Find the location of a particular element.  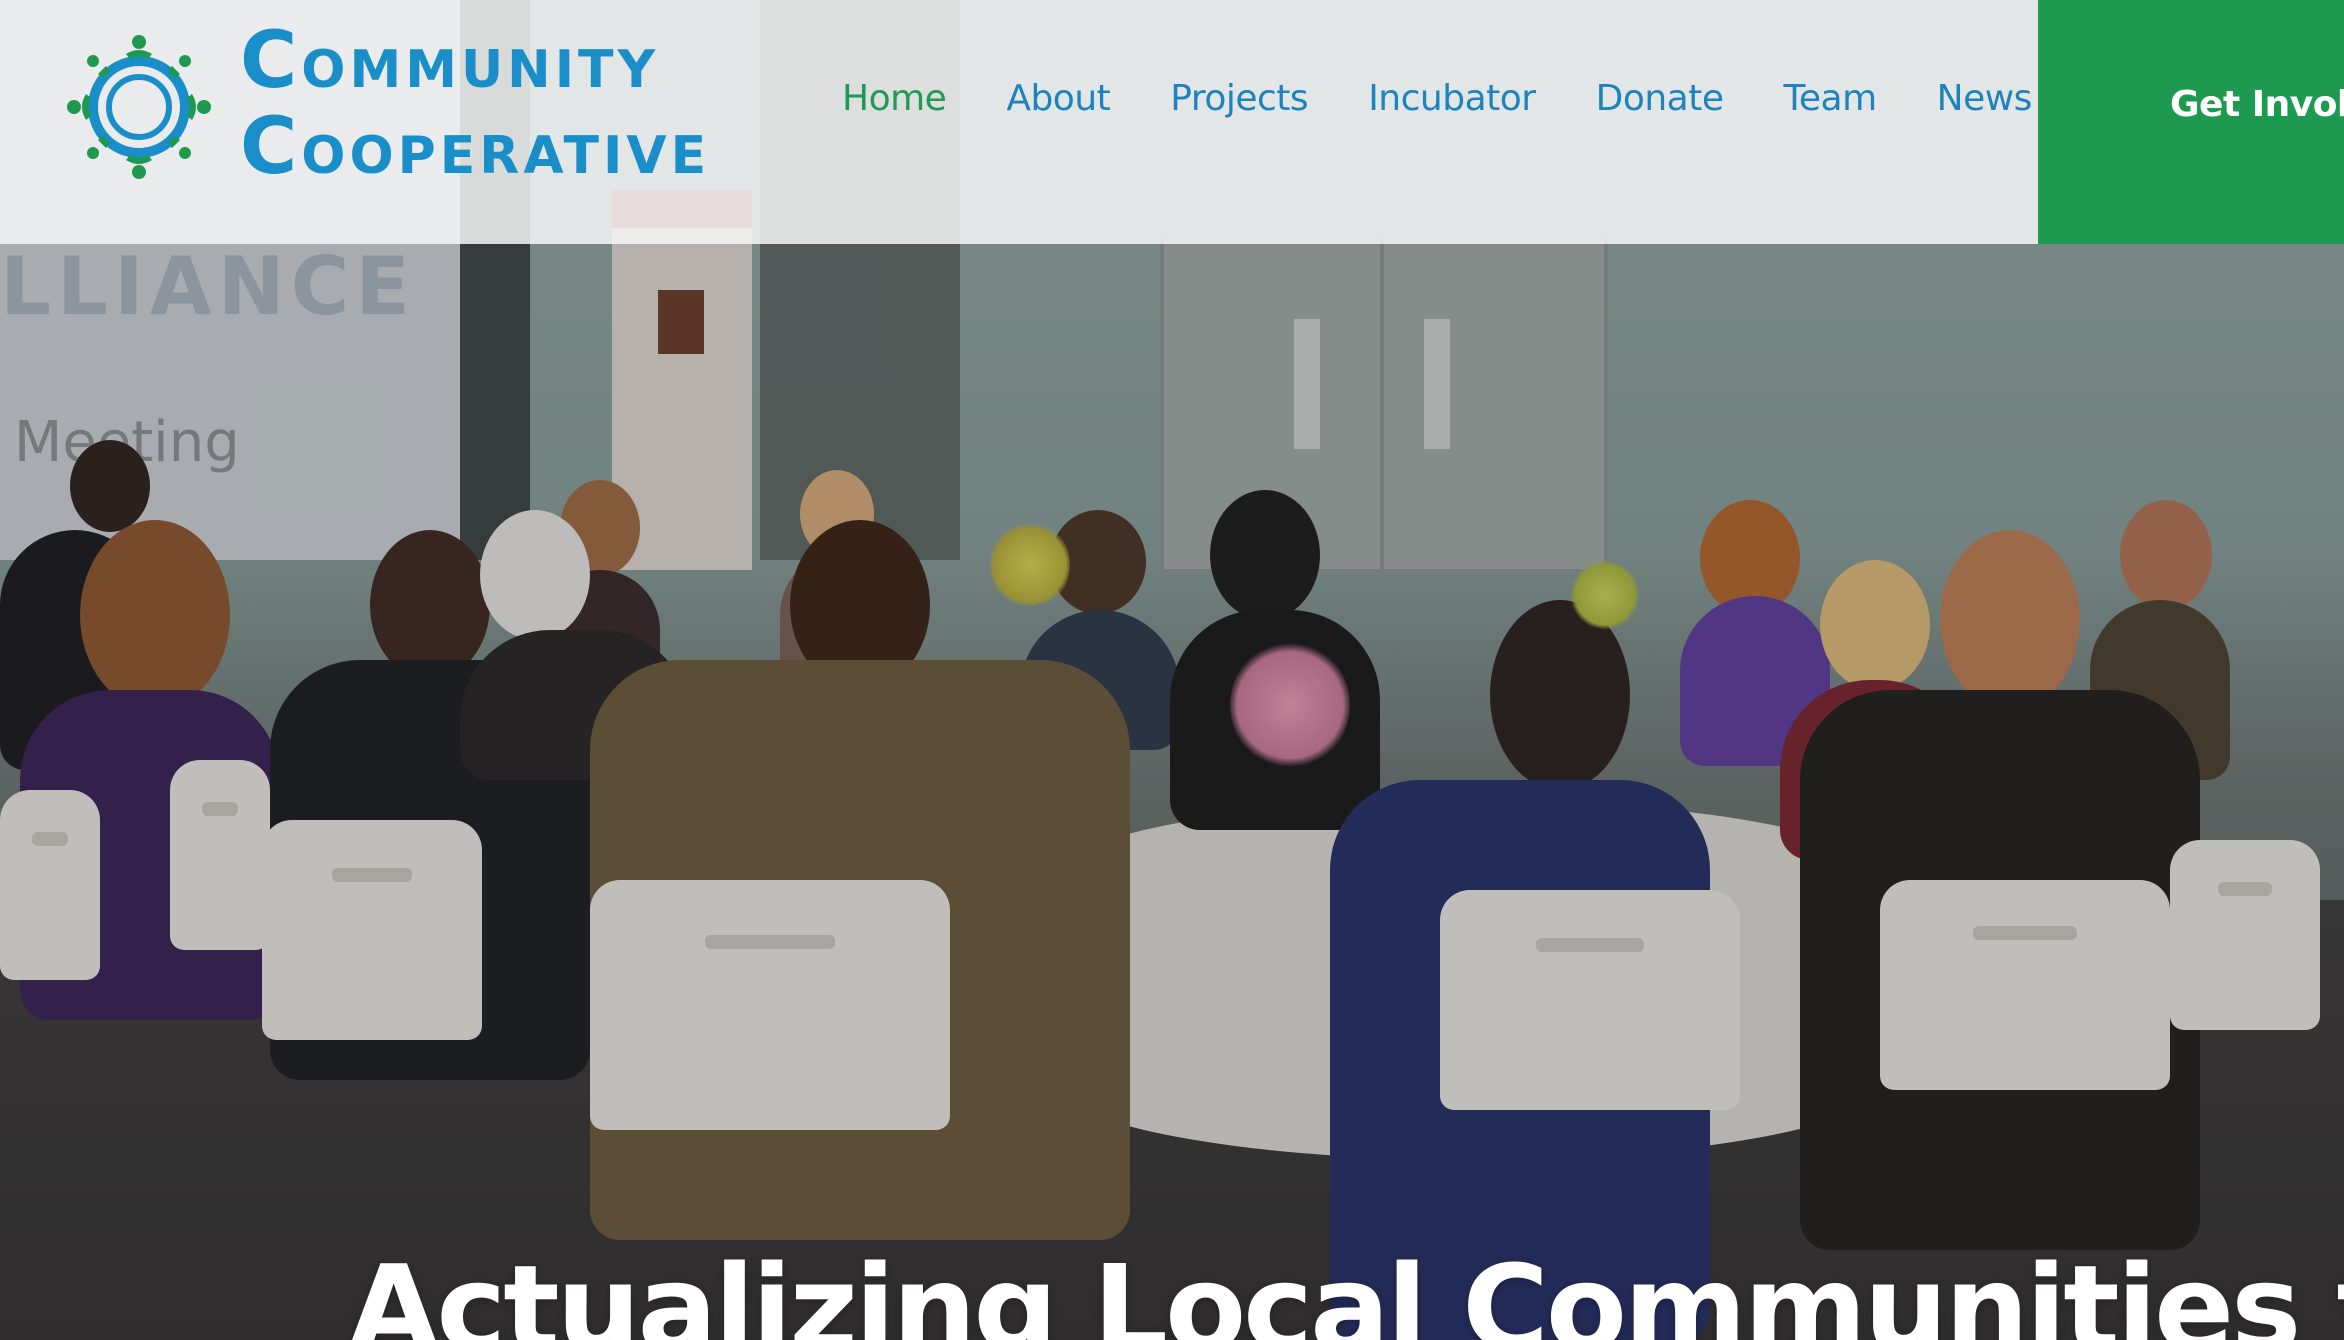

hero-headline: Actualizing Local Communities to is located at coordinates (1346, 1289).